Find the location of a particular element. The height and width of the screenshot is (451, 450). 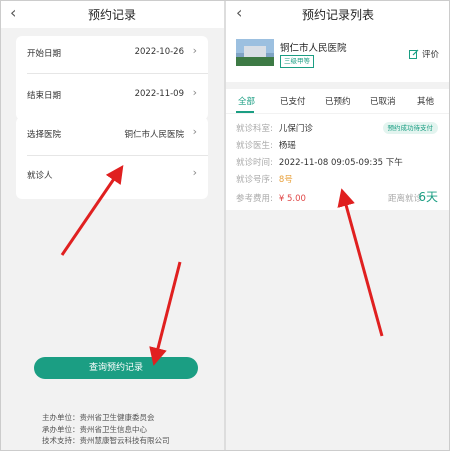

hospital-photo is located at coordinates (255, 52).